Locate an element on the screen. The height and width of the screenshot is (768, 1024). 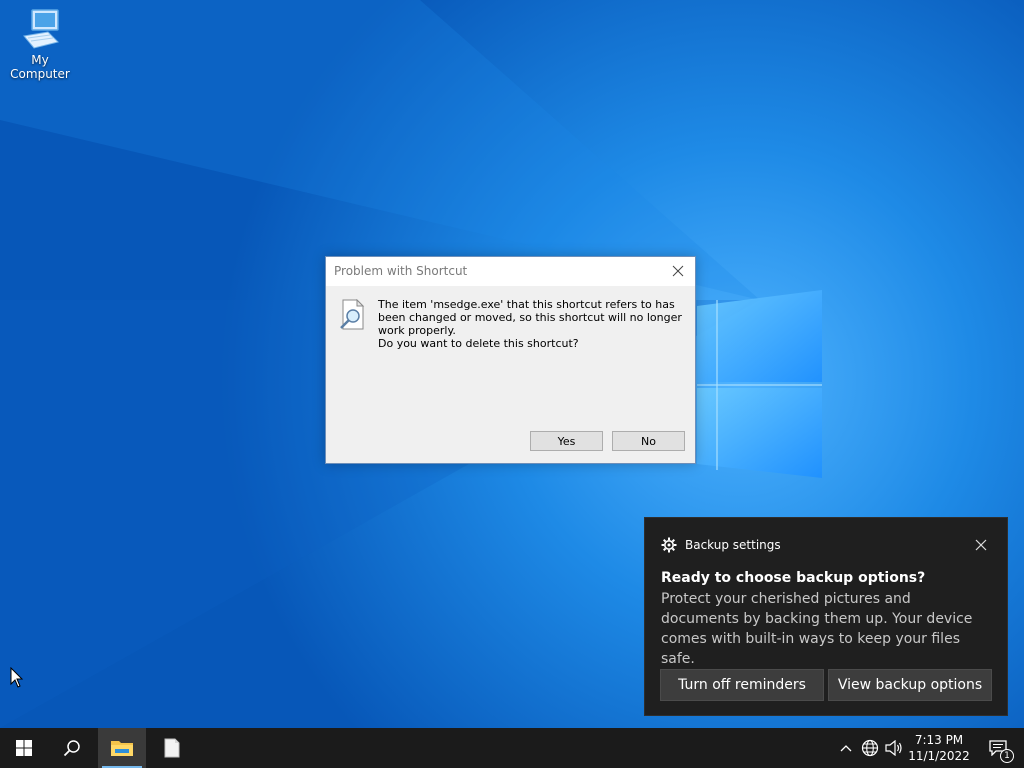
desktop-icon-my-computer: My Computer is located at coordinates (40, 44).